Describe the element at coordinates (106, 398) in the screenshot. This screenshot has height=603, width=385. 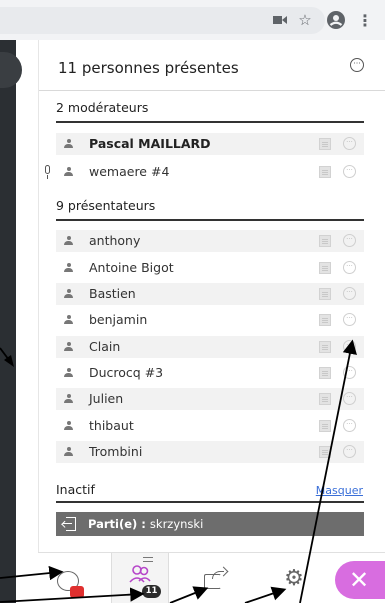
I see `participant-name: Julien` at that location.